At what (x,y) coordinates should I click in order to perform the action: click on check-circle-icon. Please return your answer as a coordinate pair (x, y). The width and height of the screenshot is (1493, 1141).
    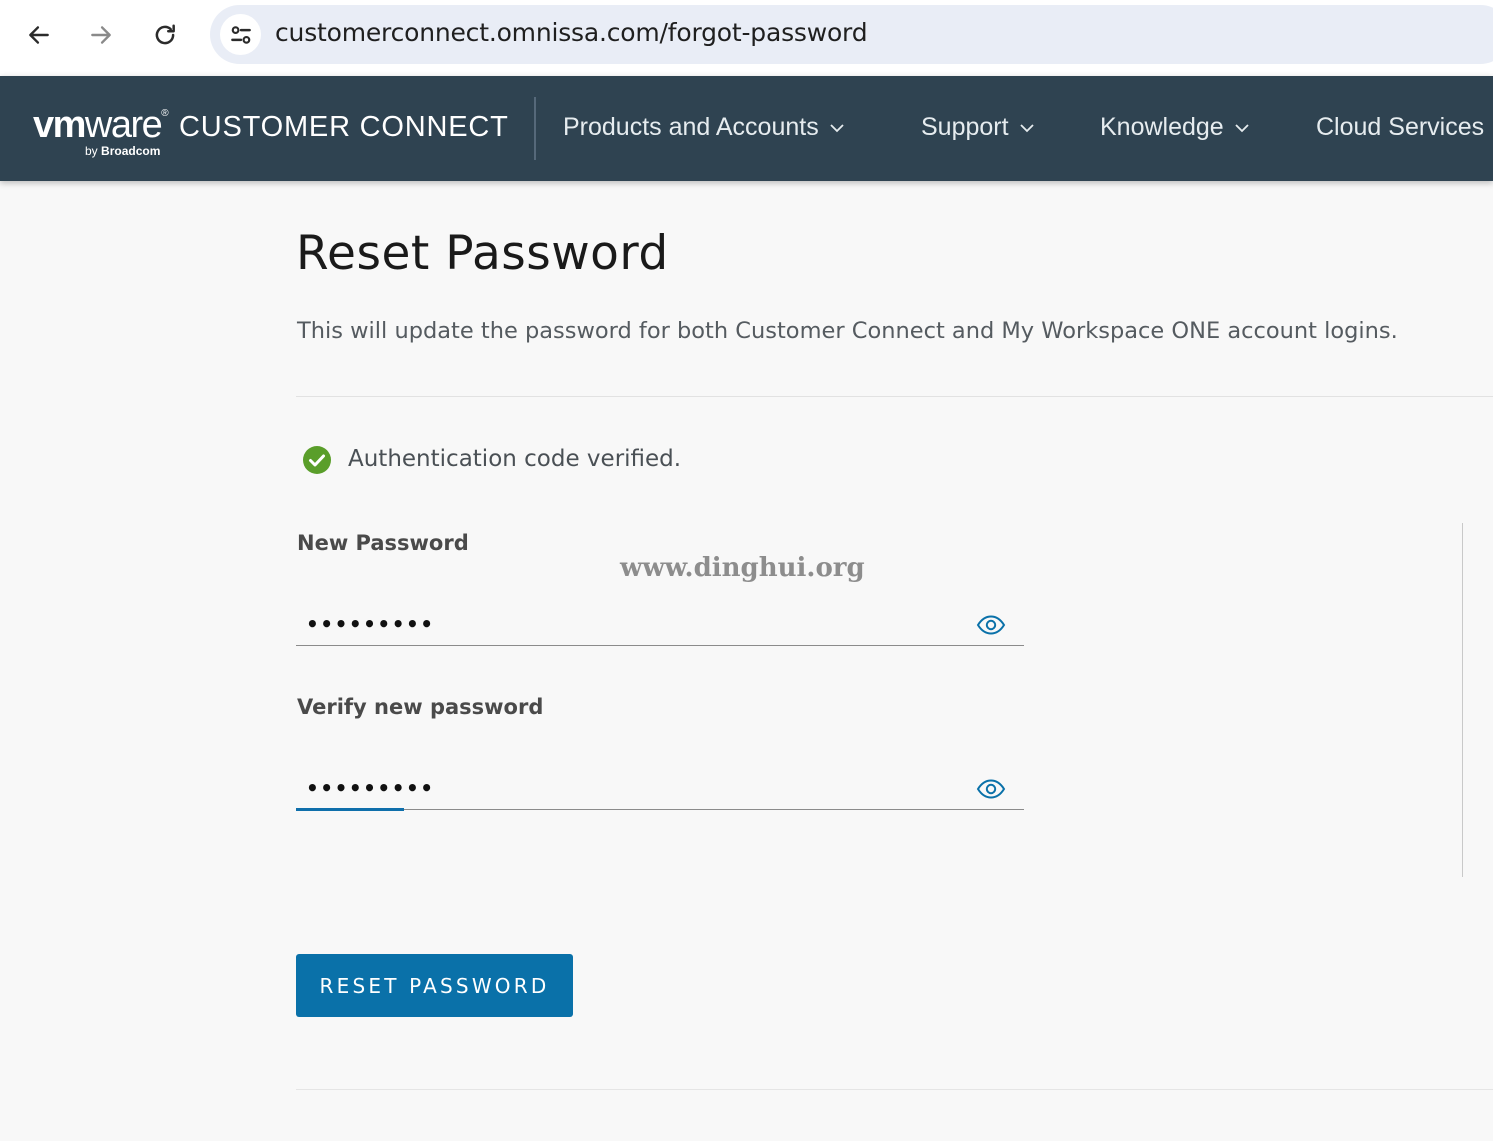
    Looking at the image, I should click on (317, 460).